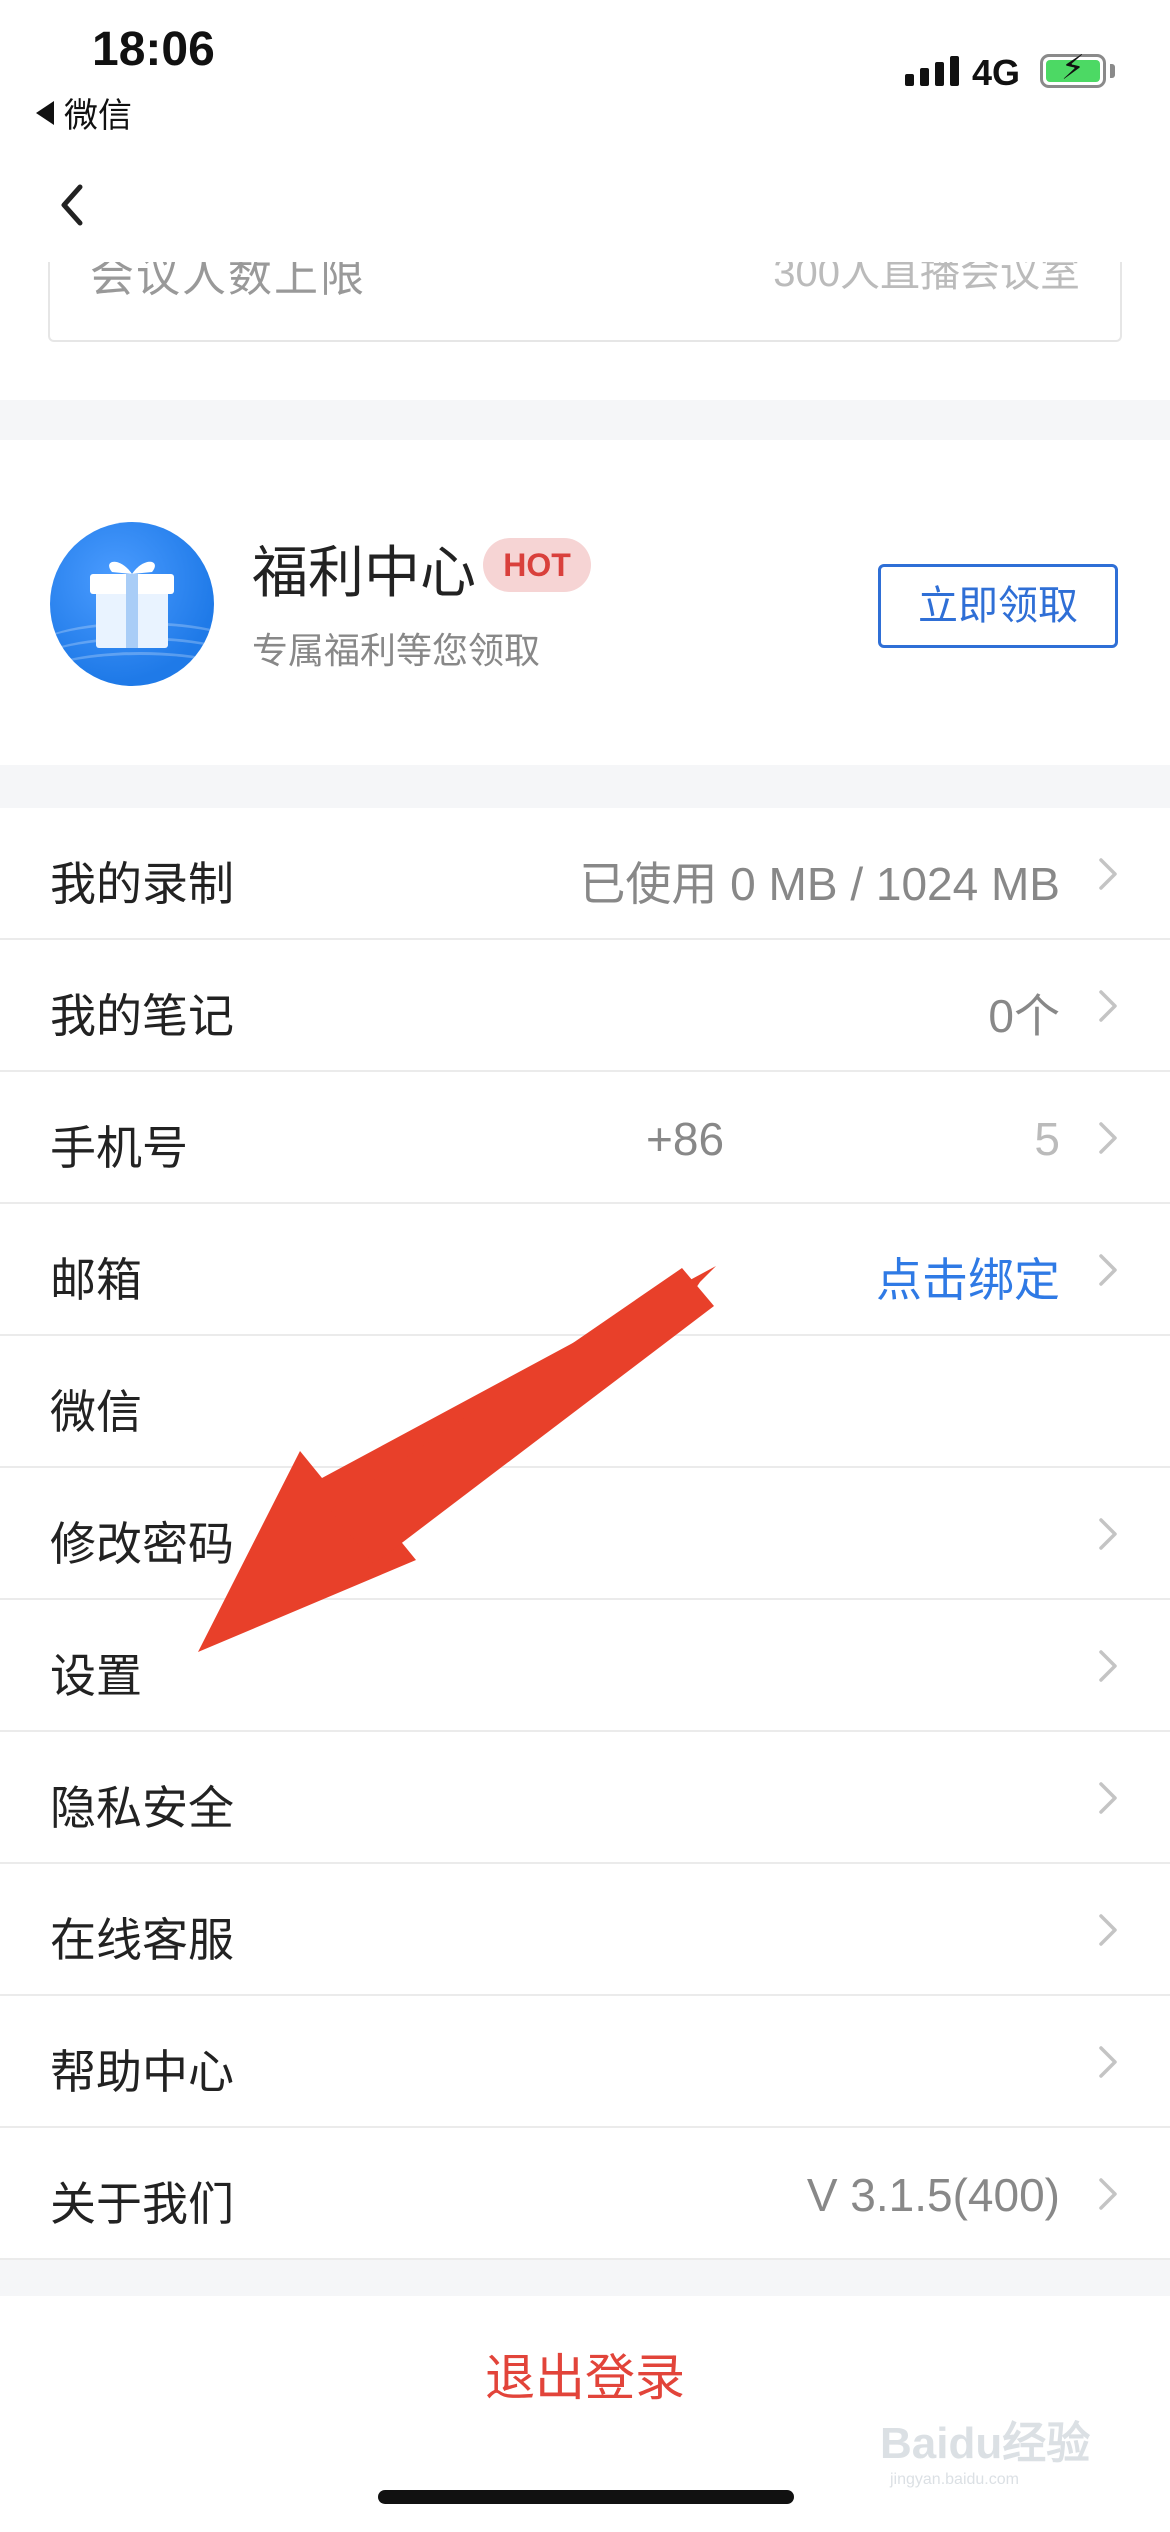  Describe the element at coordinates (998, 606) in the screenshot. I see `claim-now-button: 立即领取` at that location.